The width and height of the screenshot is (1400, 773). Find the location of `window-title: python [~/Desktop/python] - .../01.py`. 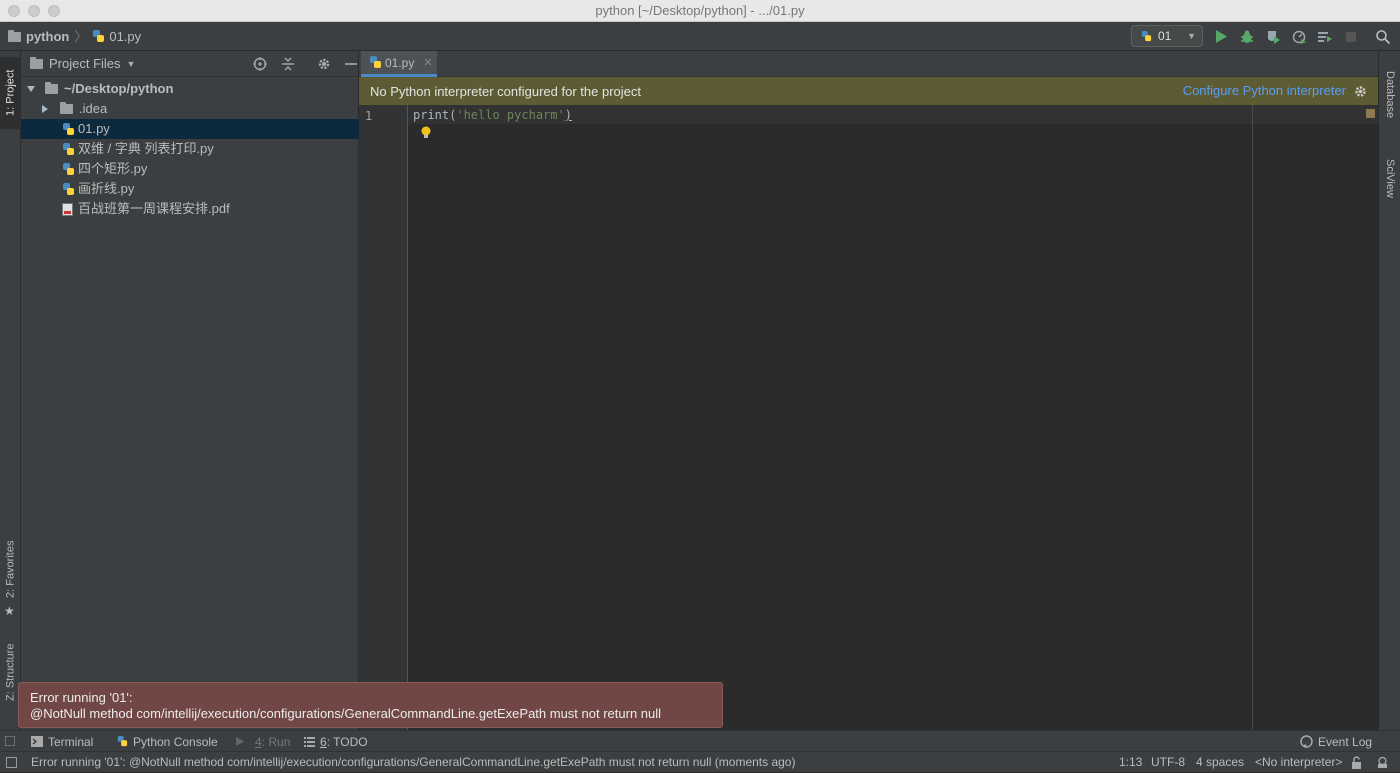

window-title: python [~/Desktop/python] - .../01.py is located at coordinates (700, 10).